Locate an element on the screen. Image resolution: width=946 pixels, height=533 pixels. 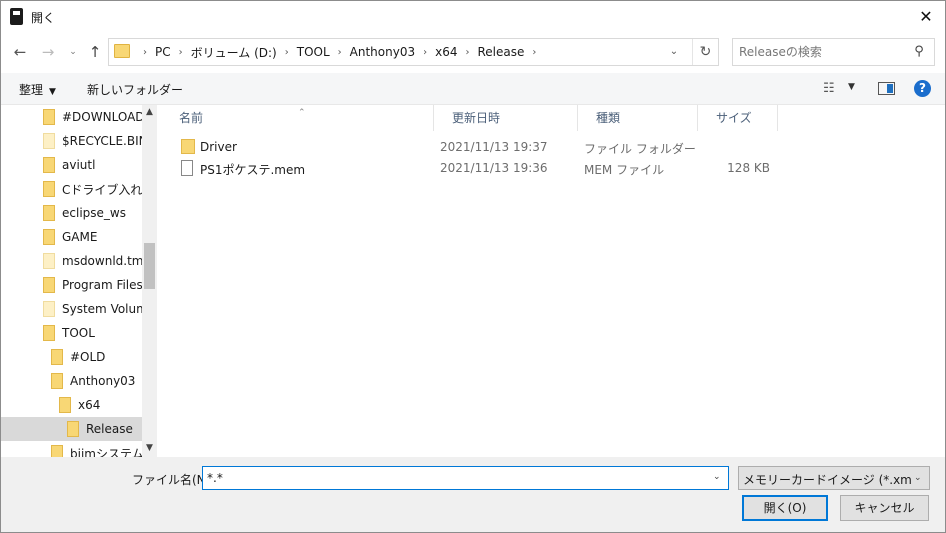
help-icon: ? is located at coordinates (922, 88).